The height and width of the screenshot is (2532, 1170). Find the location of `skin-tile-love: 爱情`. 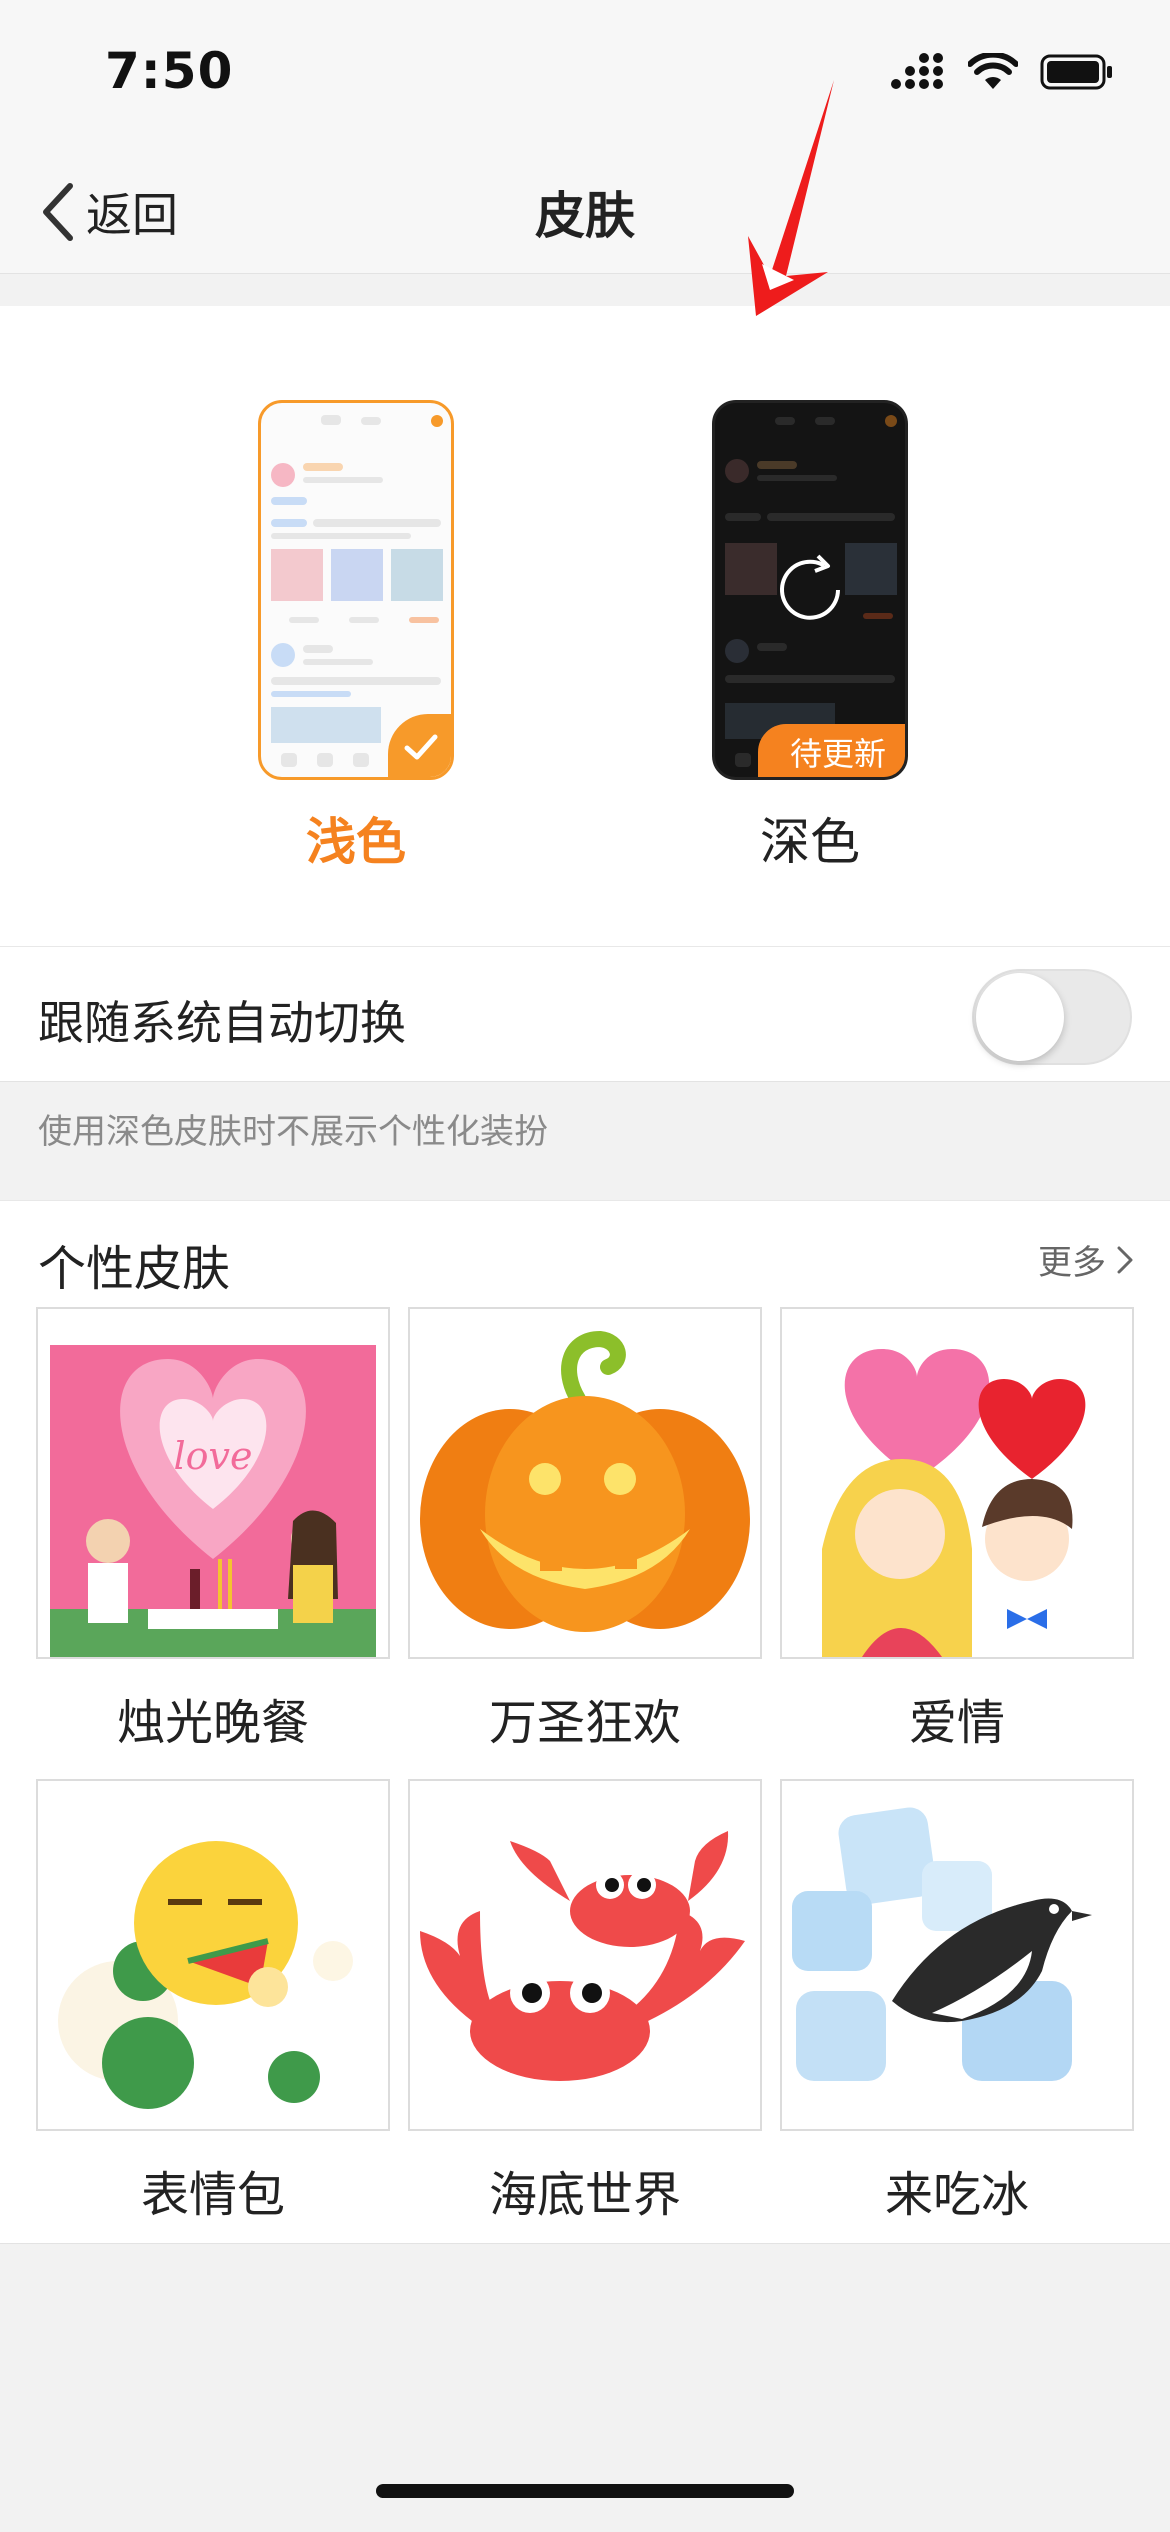

skin-tile-love: 爱情 is located at coordinates (957, 1530).